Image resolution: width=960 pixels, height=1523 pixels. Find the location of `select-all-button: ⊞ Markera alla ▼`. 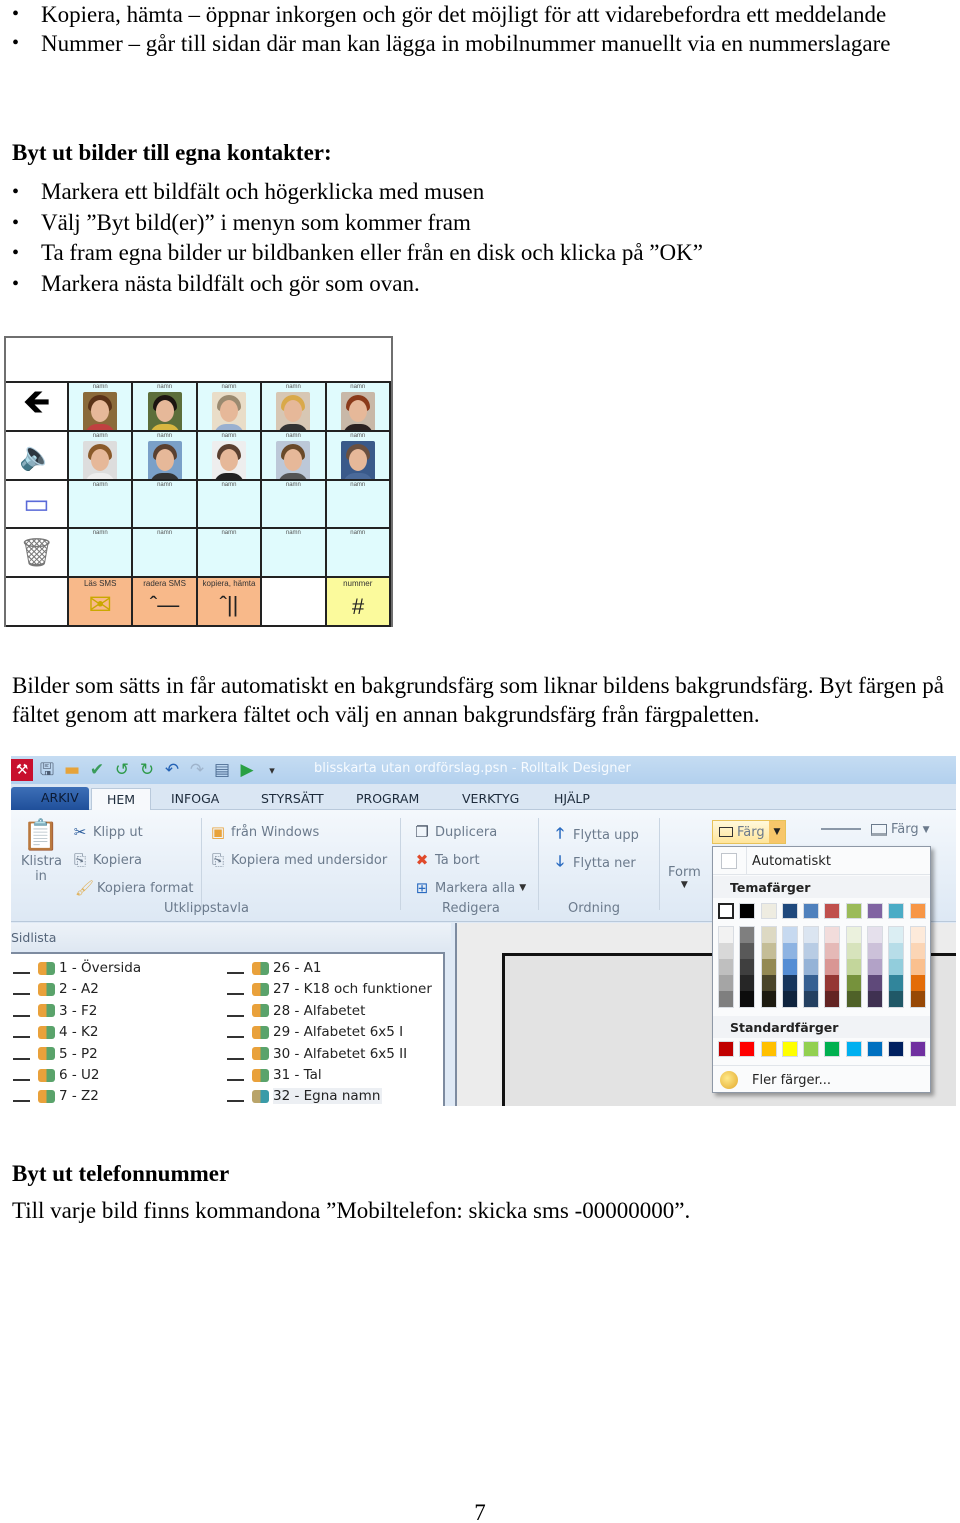

select-all-button: ⊞ Markera alla ▼ is located at coordinates (469, 888).